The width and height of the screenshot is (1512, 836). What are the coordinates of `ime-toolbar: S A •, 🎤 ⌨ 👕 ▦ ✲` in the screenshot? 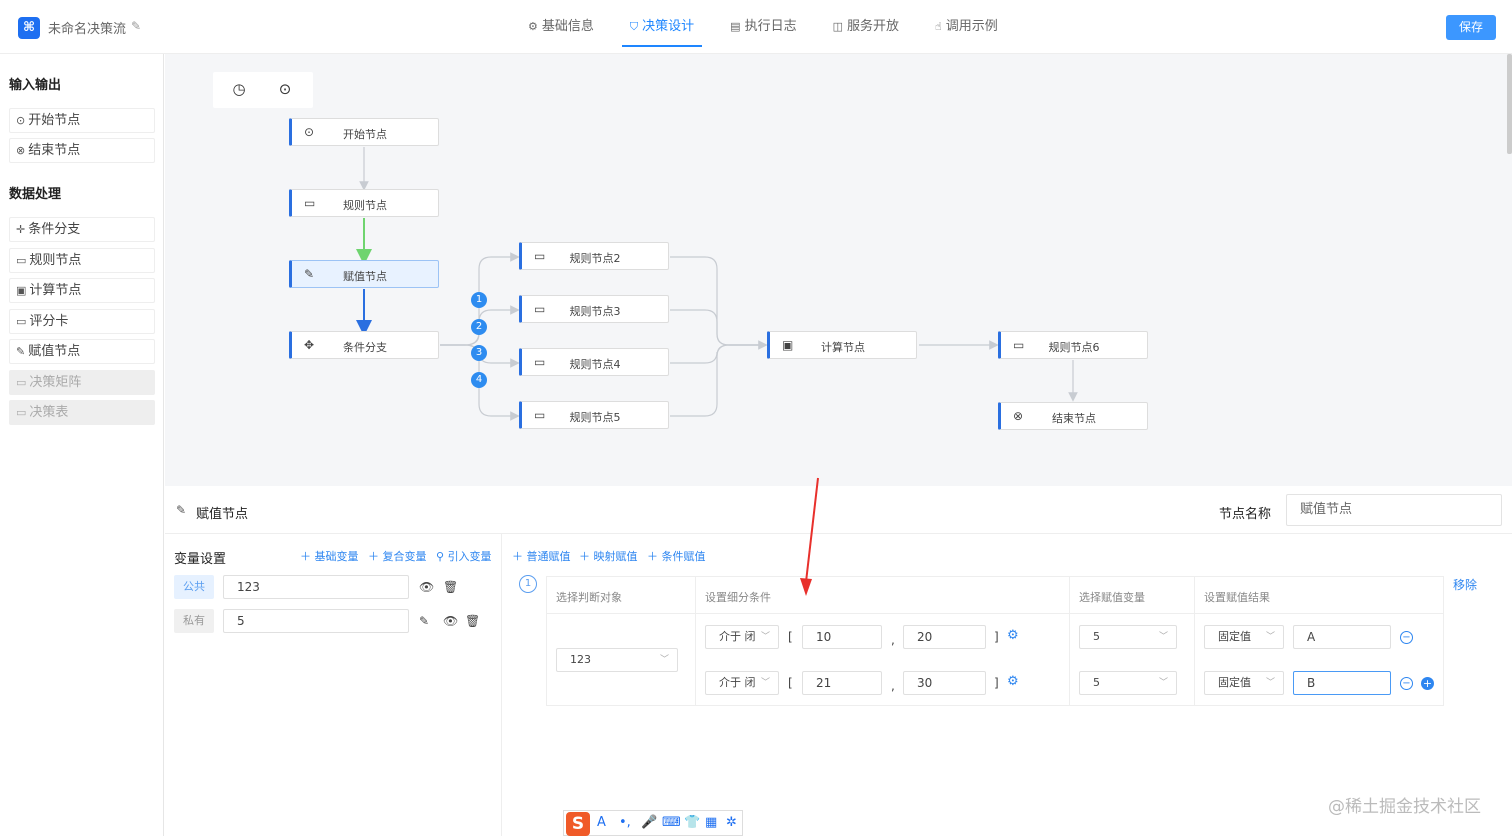 It's located at (653, 823).